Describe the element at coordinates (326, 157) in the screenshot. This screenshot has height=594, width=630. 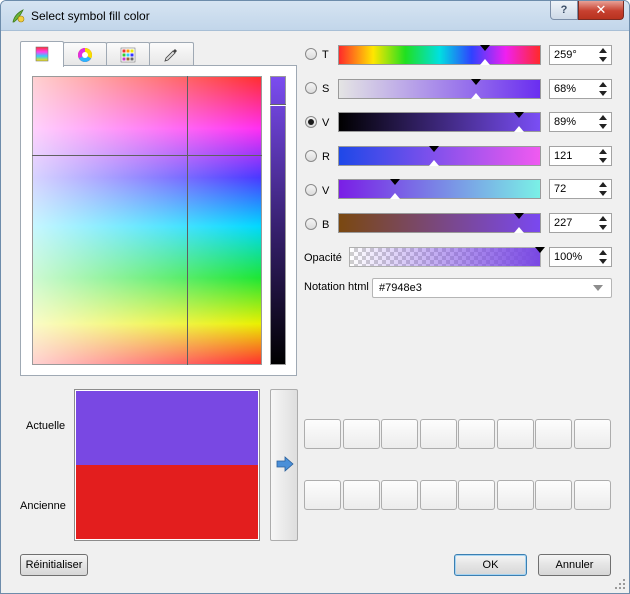
I see `channel-label-r: R` at that location.